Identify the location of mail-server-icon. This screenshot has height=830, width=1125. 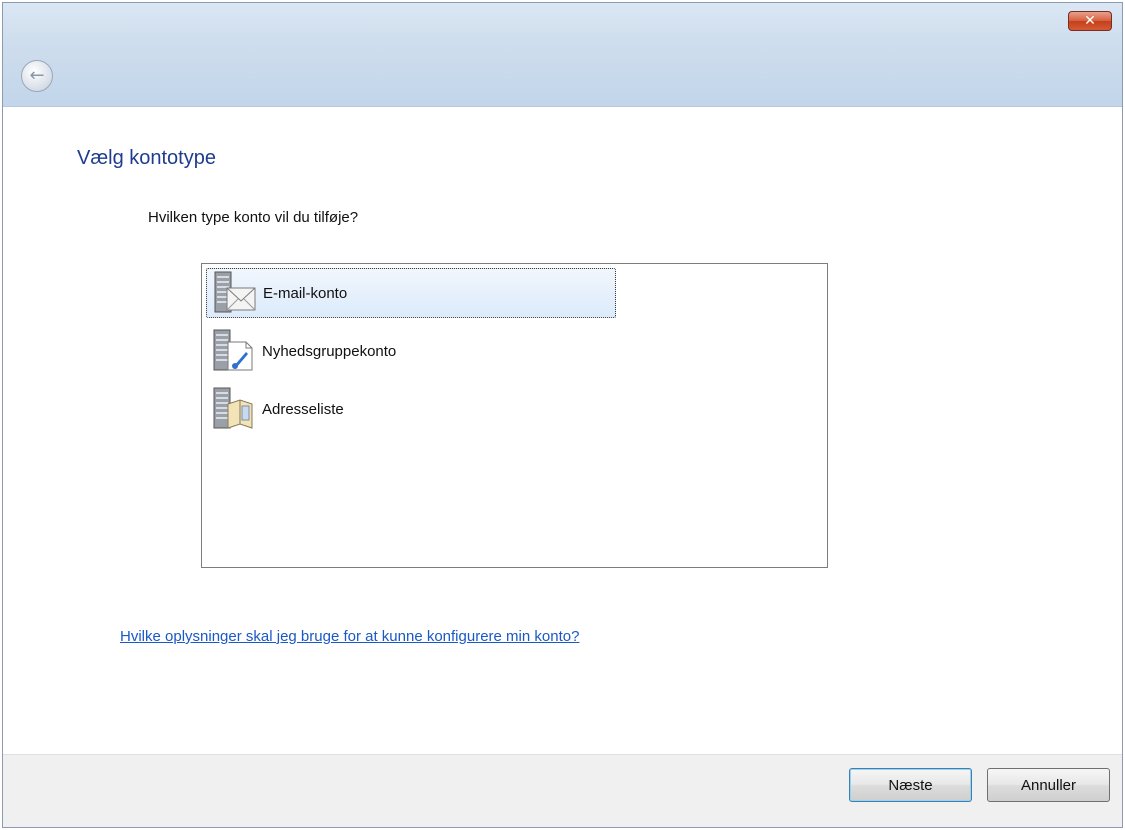
(235, 293).